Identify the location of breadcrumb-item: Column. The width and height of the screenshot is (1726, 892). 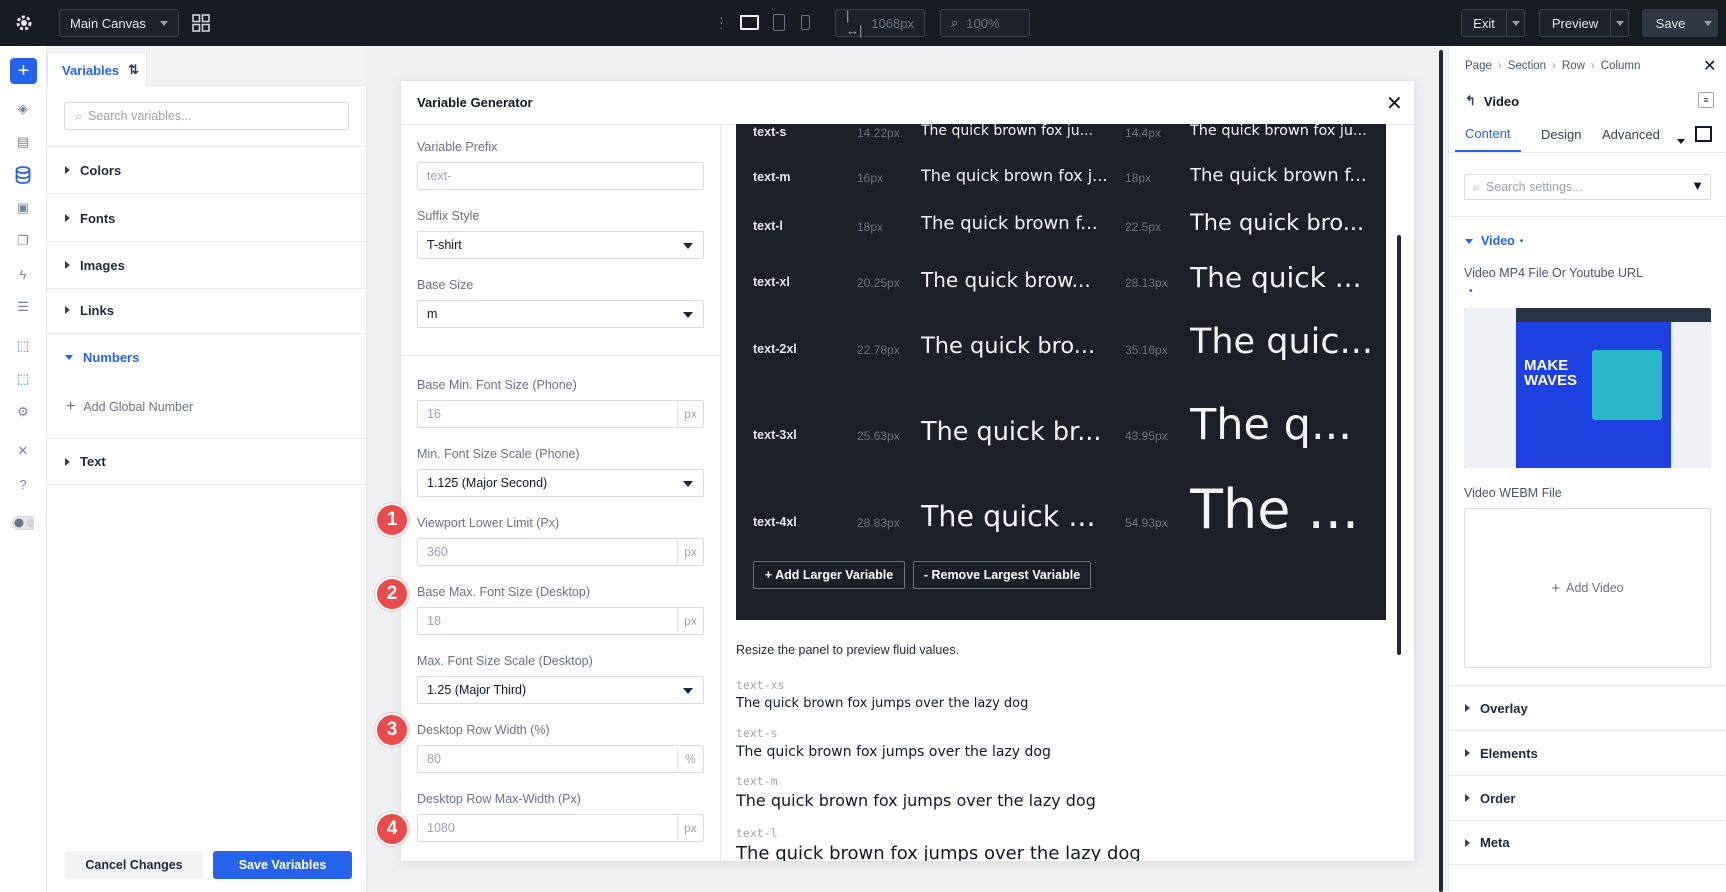
(1621, 66).